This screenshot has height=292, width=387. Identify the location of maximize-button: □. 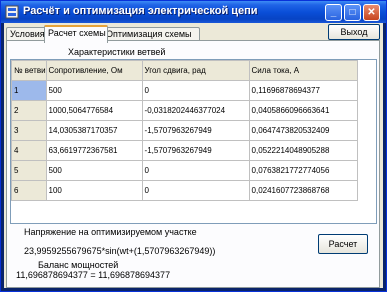
(352, 12).